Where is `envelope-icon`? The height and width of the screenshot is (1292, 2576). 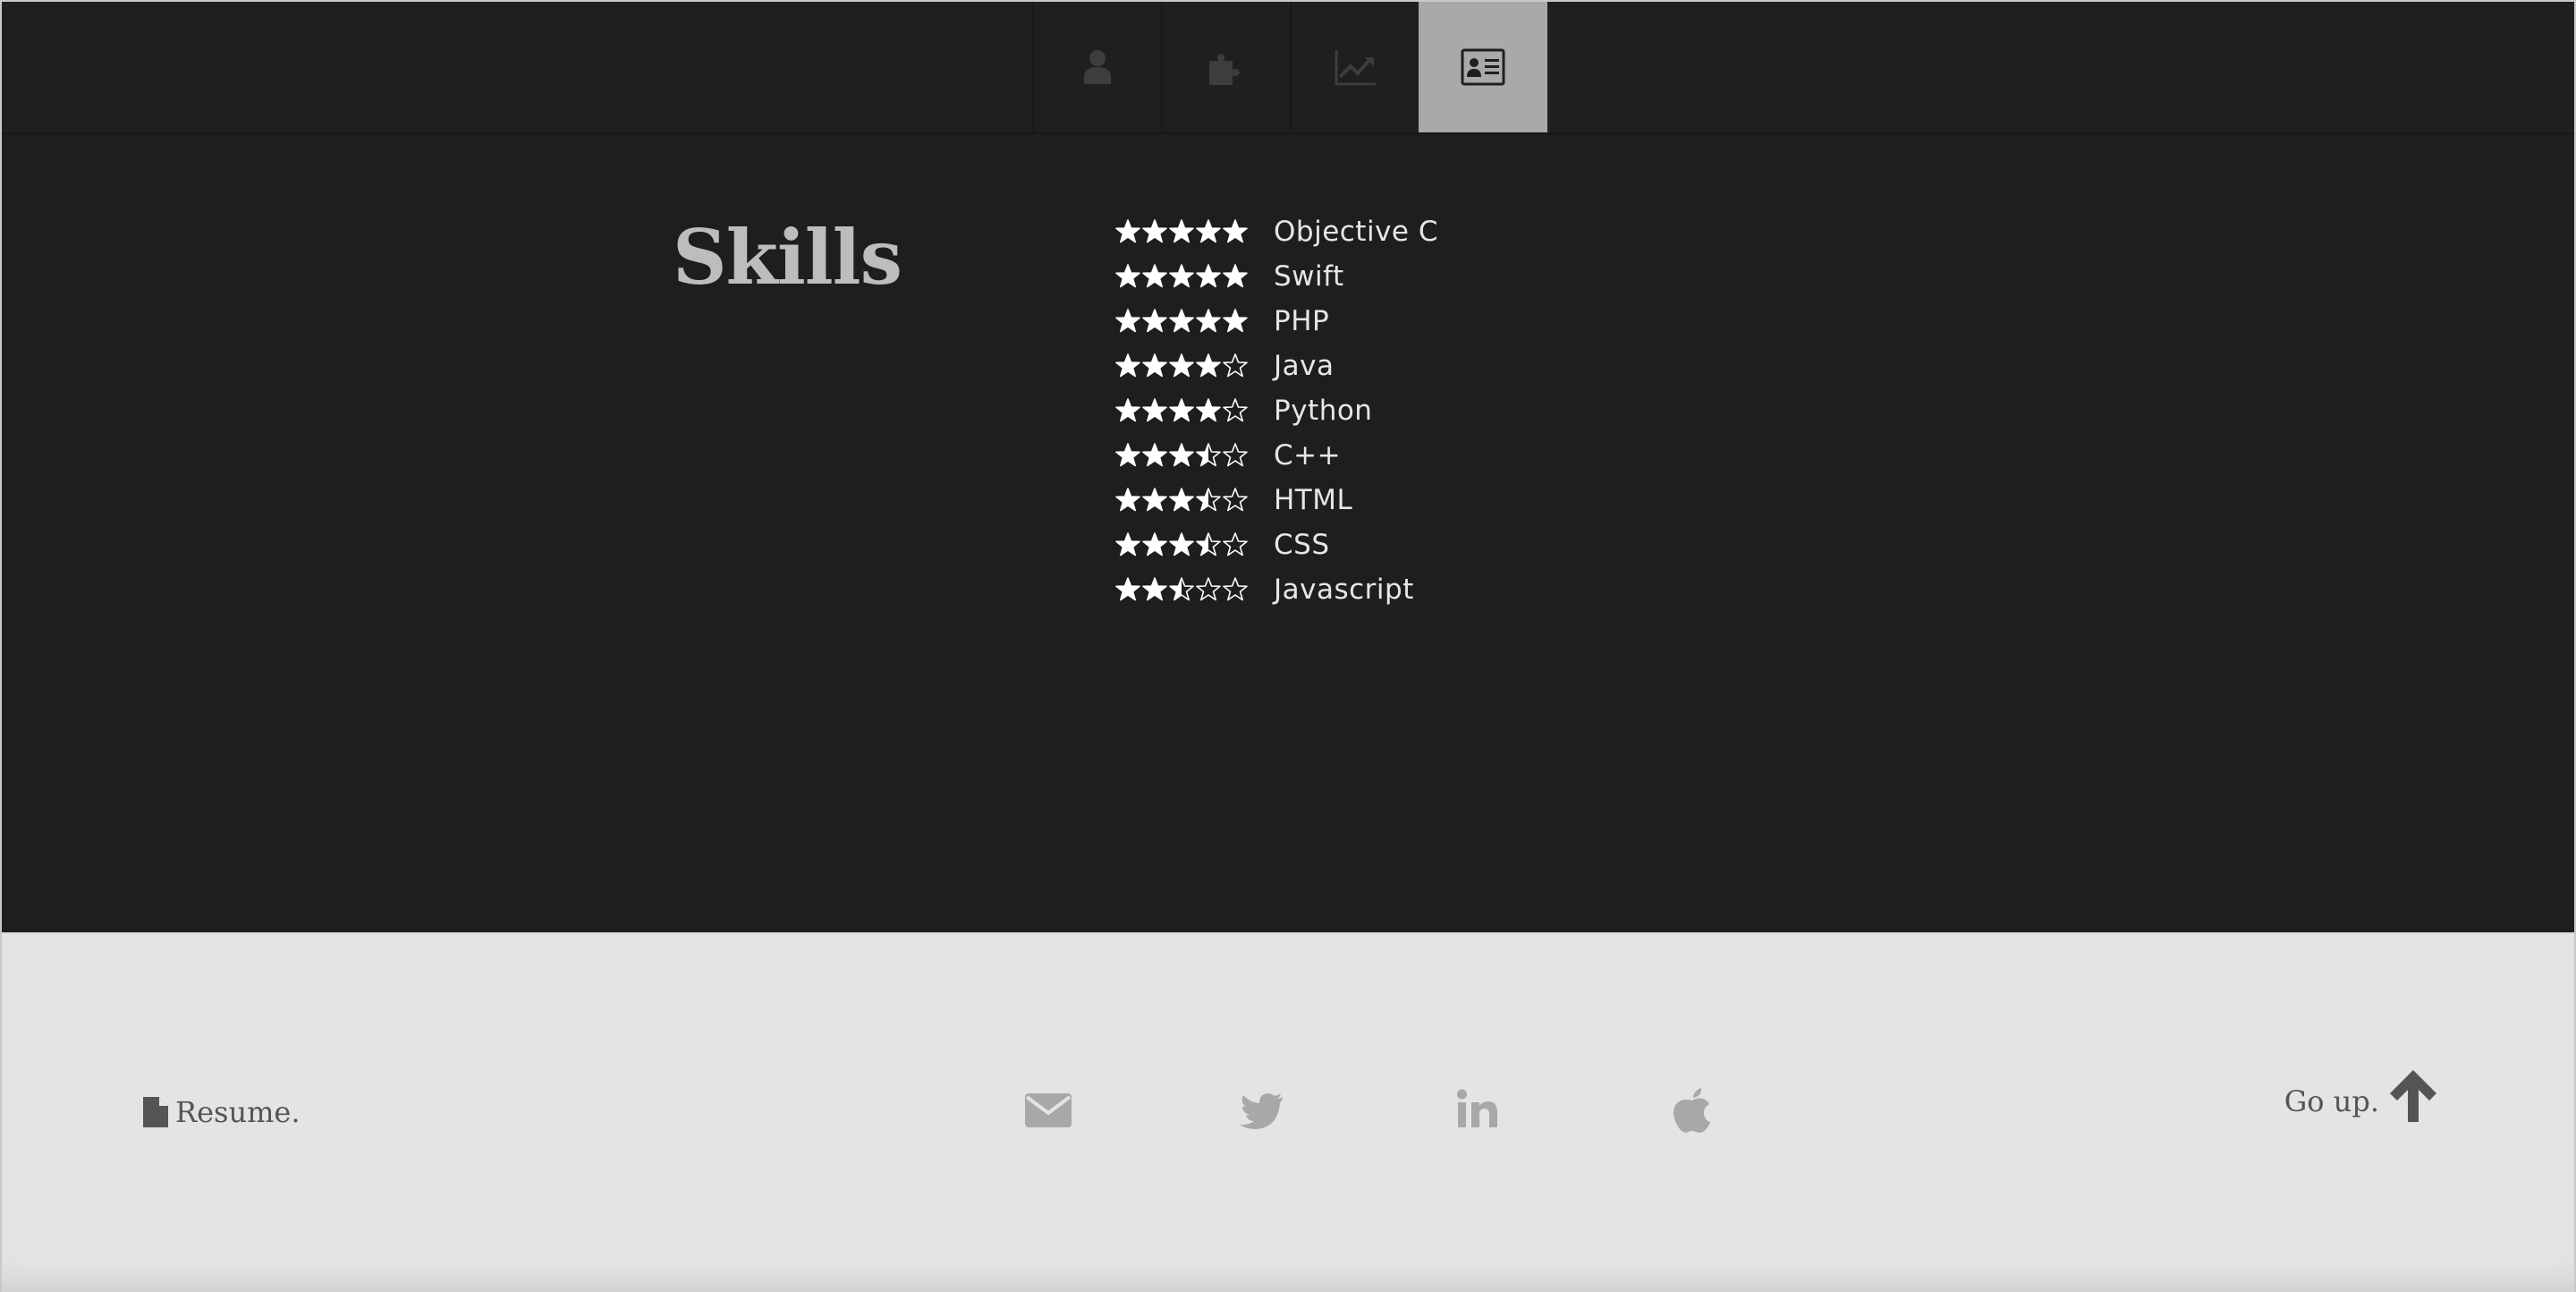 envelope-icon is located at coordinates (1048, 1110).